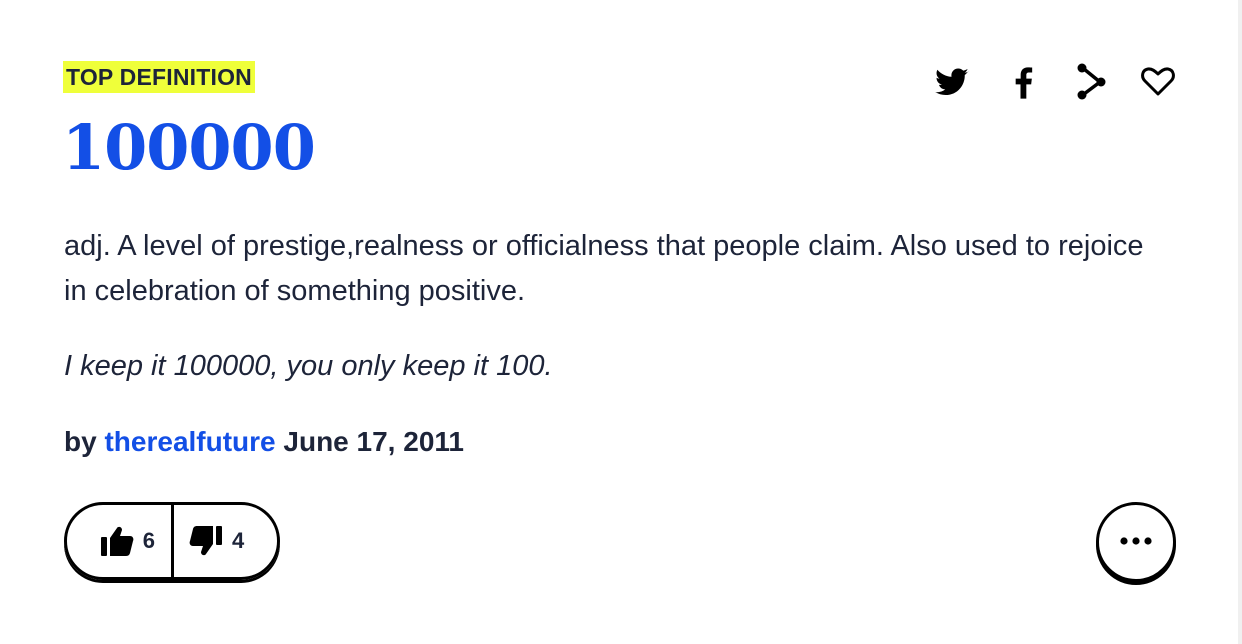 The width and height of the screenshot is (1242, 644). I want to click on definition-word-link: 100000, so click(189, 148).